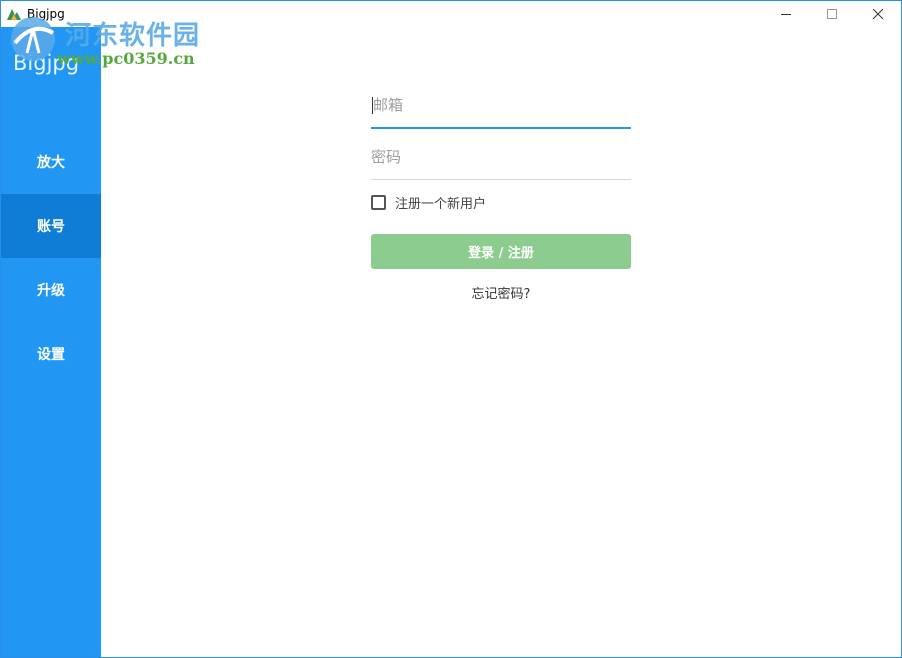 This screenshot has height=658, width=902. I want to click on text-caret, so click(372, 105).